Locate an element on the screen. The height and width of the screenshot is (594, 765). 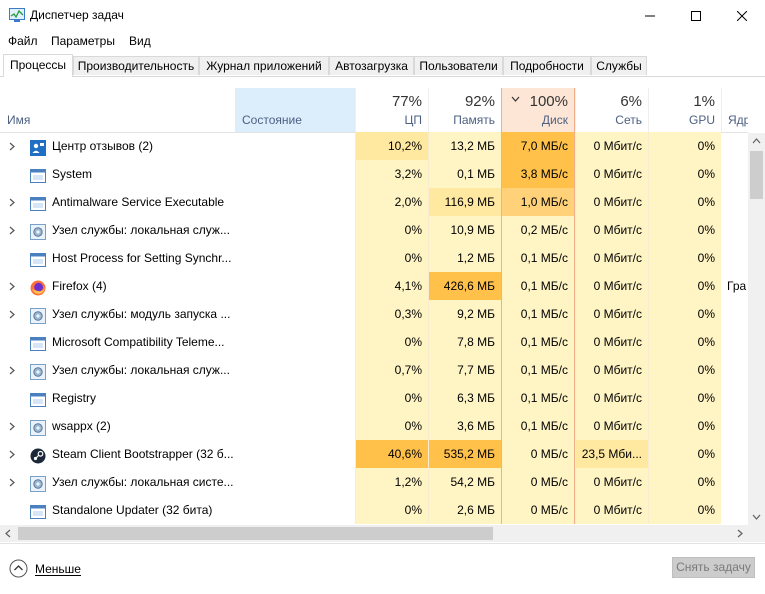
column-header-cpu: 77% ЦП is located at coordinates (391, 110).